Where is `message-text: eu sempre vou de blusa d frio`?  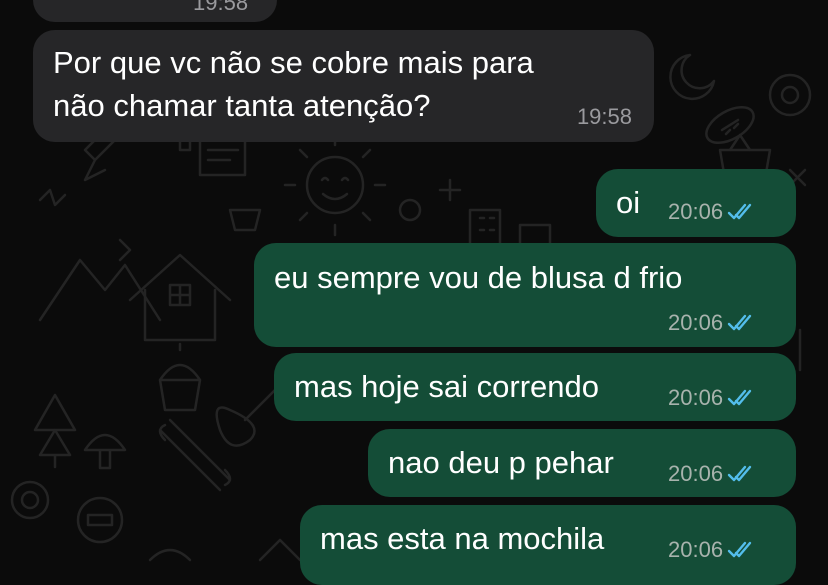 message-text: eu sempre vou de blusa d frio is located at coordinates (478, 277).